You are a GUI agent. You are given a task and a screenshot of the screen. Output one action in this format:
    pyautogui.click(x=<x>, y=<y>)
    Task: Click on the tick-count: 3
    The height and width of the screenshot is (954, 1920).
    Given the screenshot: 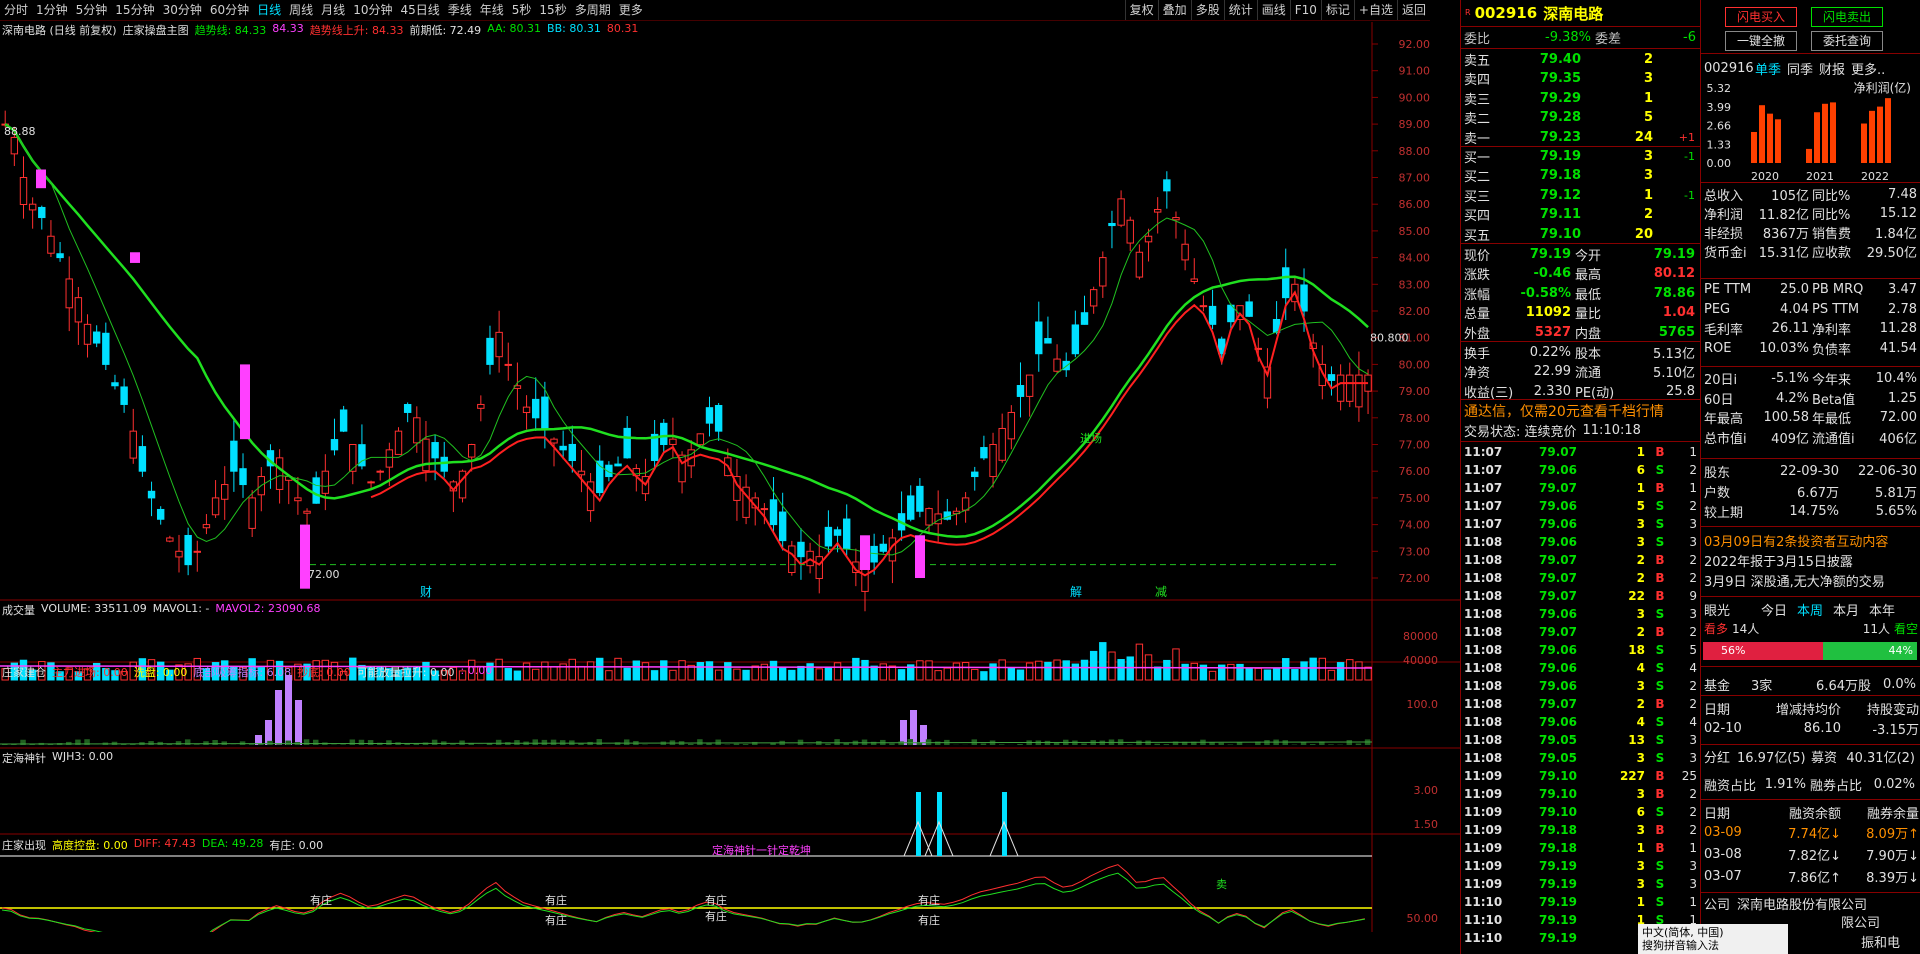 What is the action you would take?
    pyautogui.click(x=1693, y=758)
    